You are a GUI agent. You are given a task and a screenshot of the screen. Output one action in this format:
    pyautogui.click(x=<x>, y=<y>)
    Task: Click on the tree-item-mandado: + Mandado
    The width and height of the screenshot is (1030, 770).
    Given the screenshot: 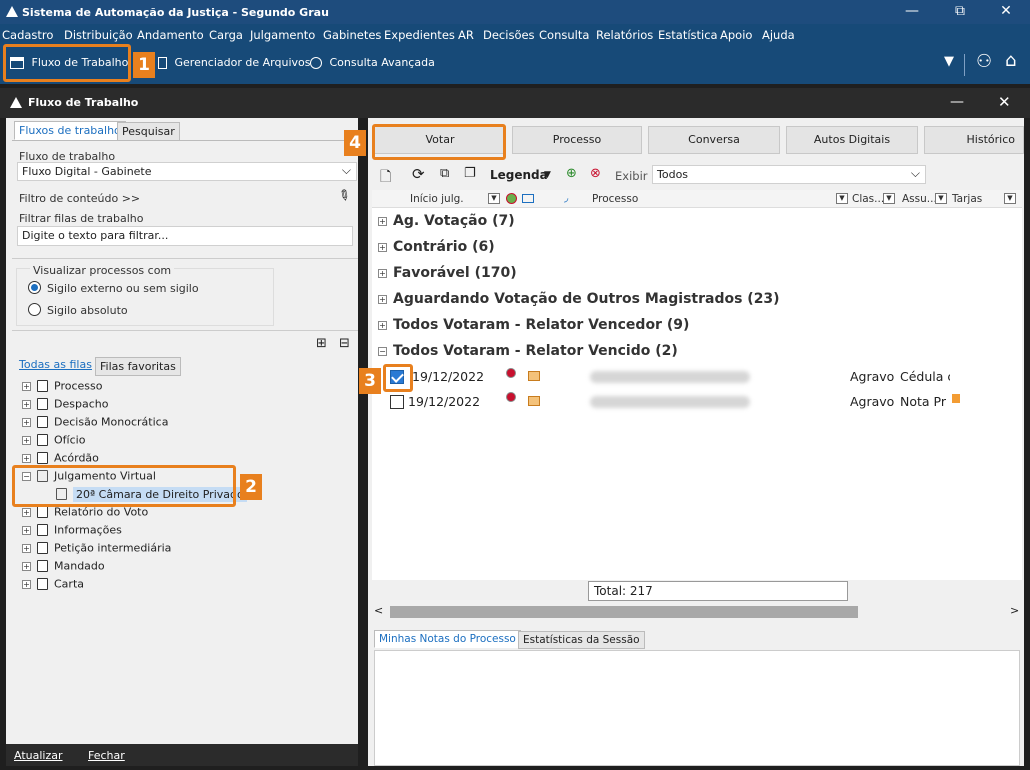 What is the action you would take?
    pyautogui.click(x=63, y=568)
    